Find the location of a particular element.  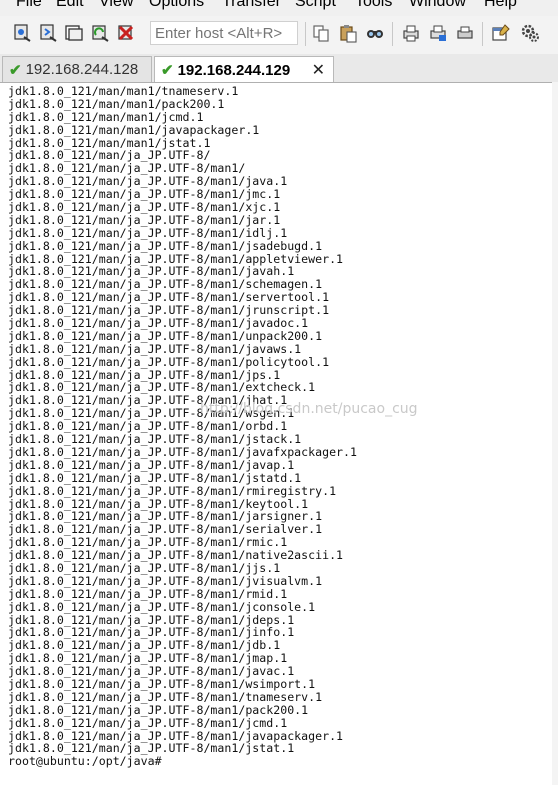

terminal-scrollbar is located at coordinates (555, 433).